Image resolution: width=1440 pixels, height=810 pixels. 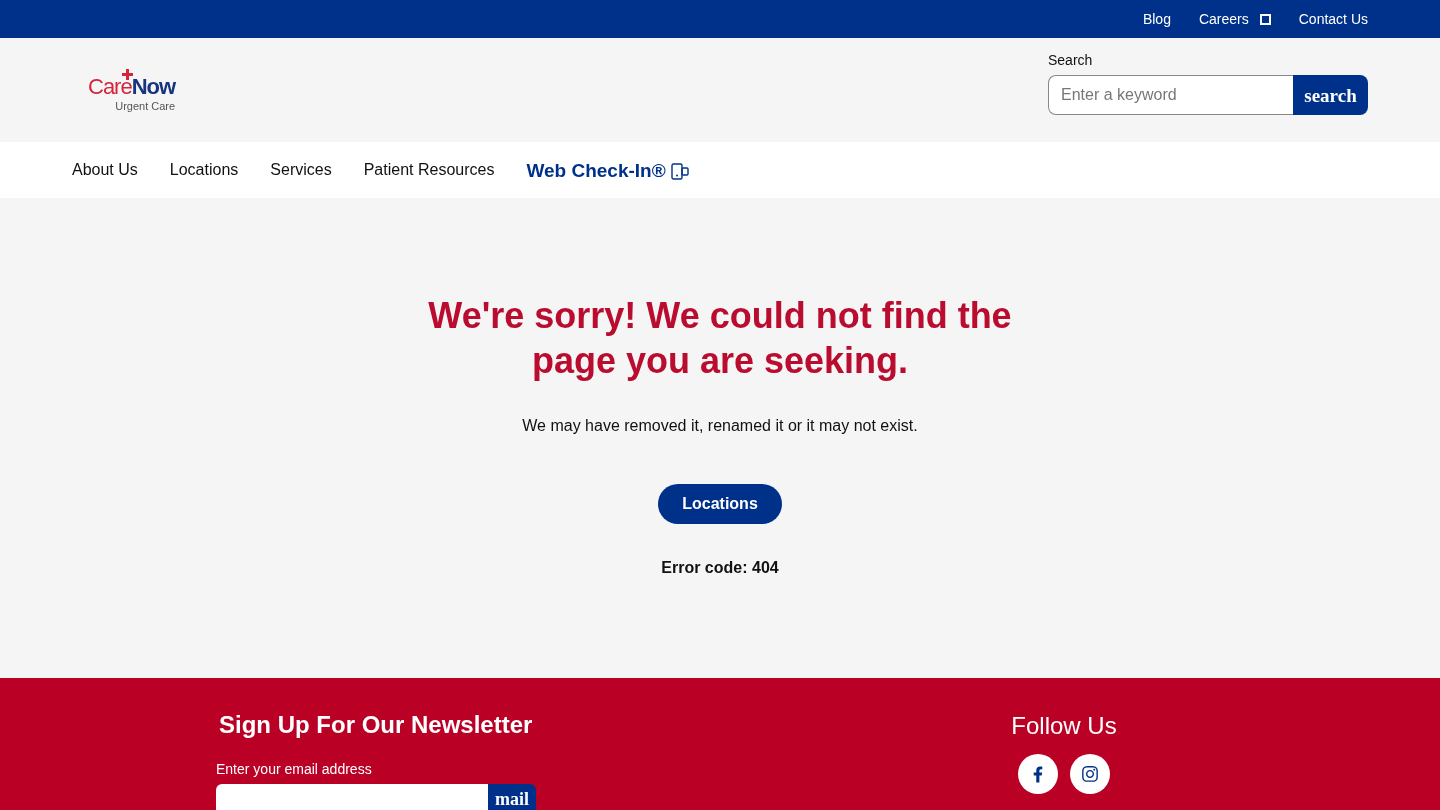 I want to click on search-label: Search, so click(x=1071, y=60).